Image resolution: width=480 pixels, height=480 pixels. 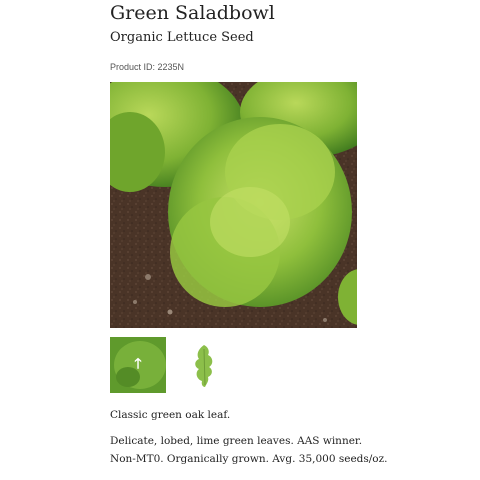 What do you see at coordinates (192, 13) in the screenshot?
I see `product-title: Green Saladbowl` at bounding box center [192, 13].